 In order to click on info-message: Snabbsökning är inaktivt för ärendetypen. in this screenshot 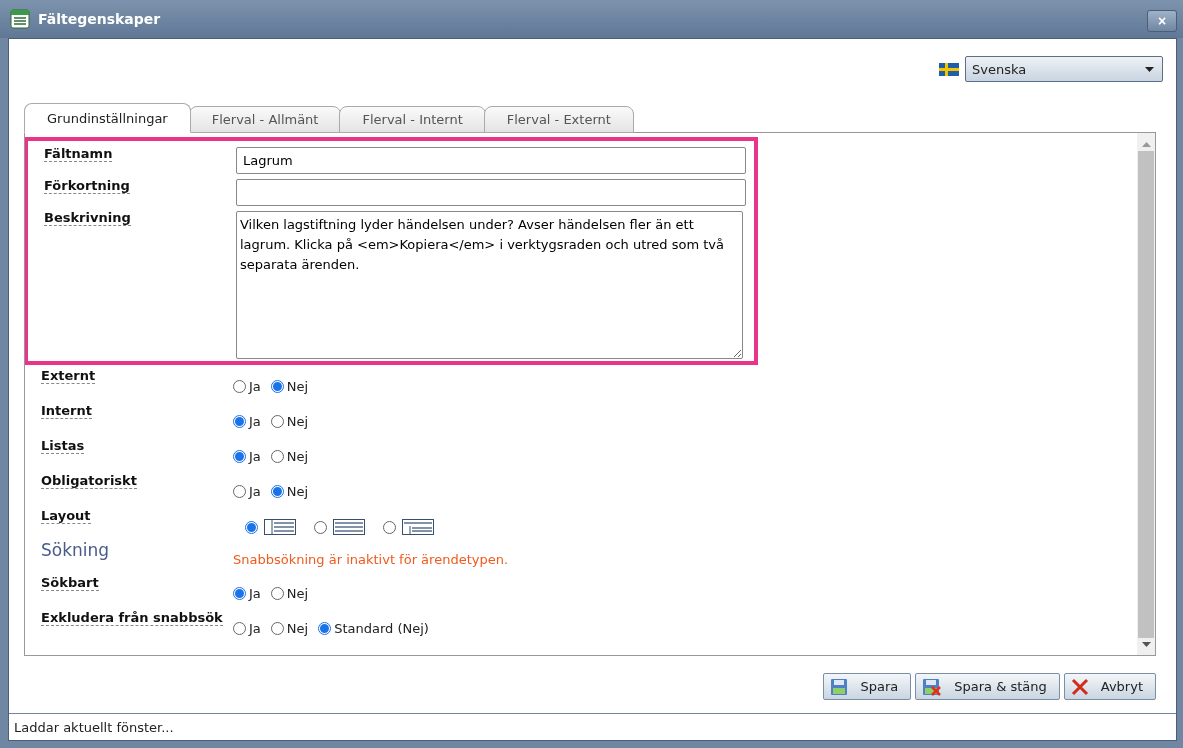, I will do `click(371, 559)`.